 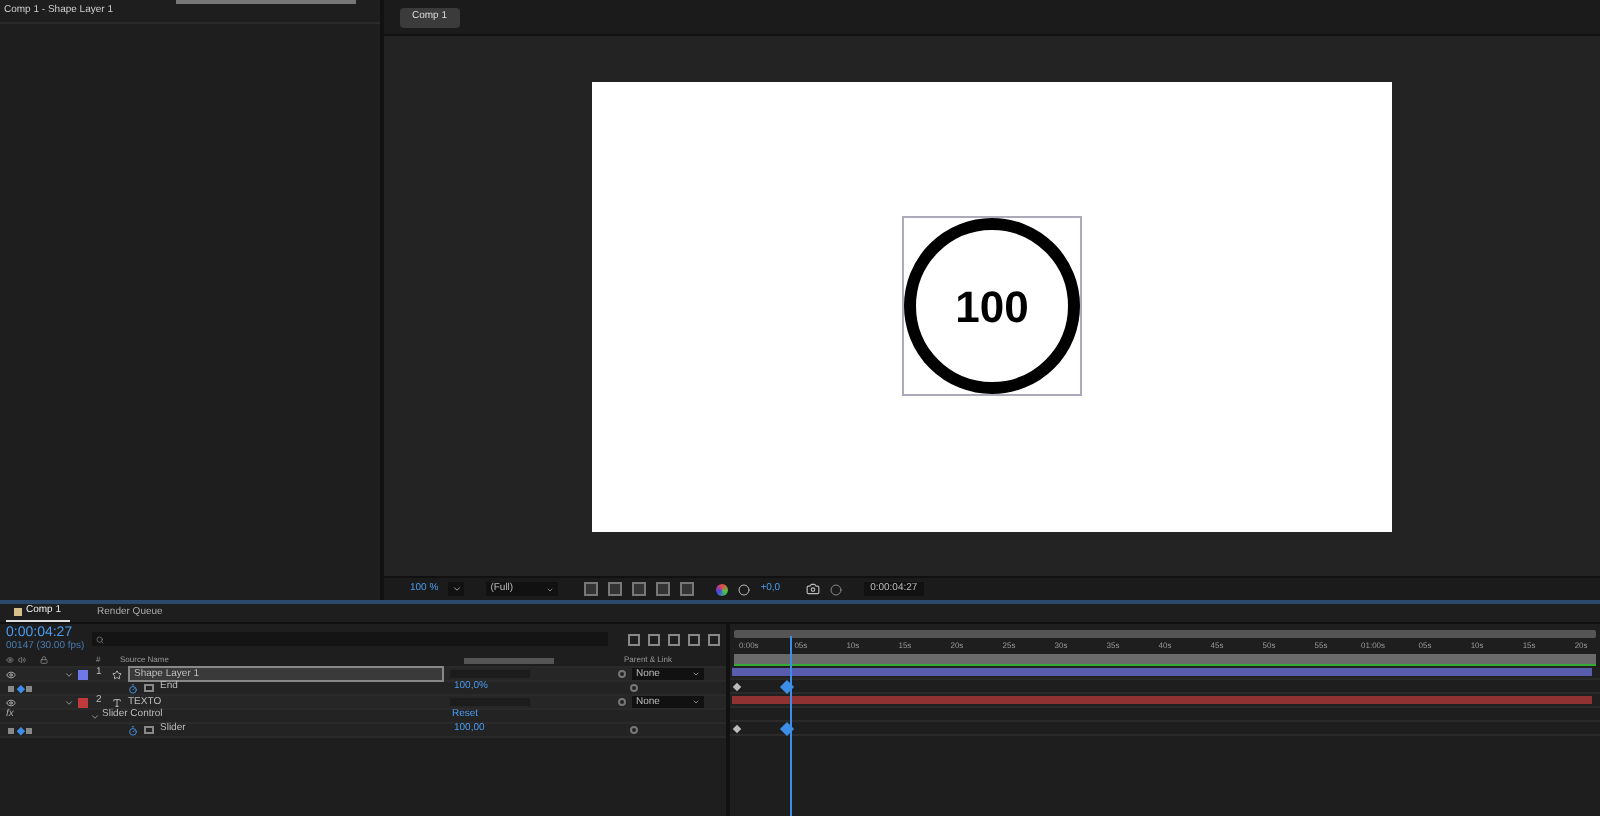 I want to click on lock-header-icon, so click(x=44, y=660).